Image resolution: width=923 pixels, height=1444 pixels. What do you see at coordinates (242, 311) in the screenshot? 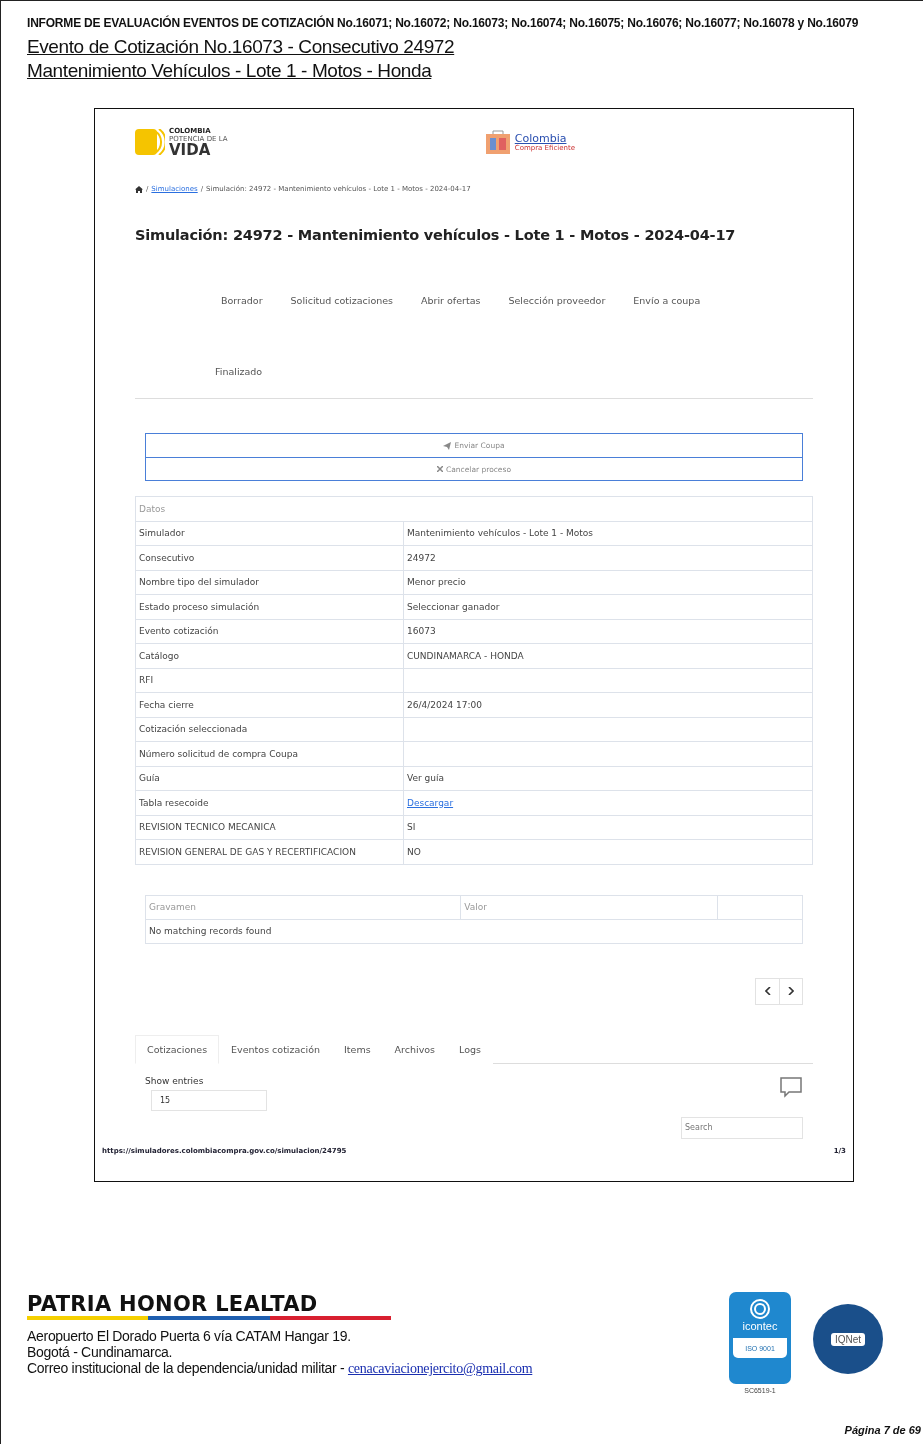
I see `process-step: Borrador` at bounding box center [242, 311].